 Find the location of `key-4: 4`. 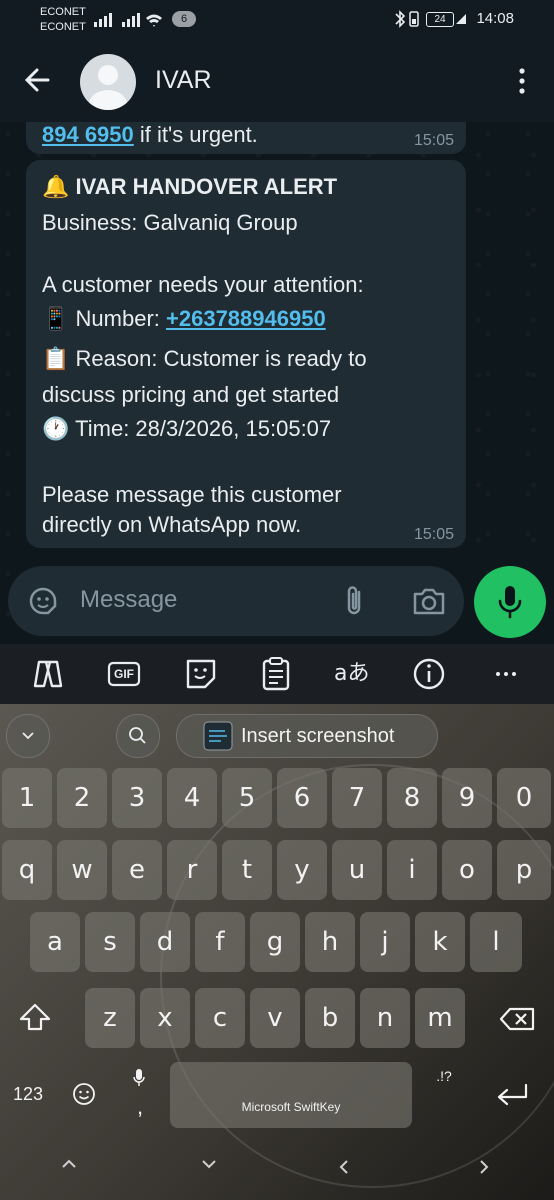

key-4: 4 is located at coordinates (192, 798).